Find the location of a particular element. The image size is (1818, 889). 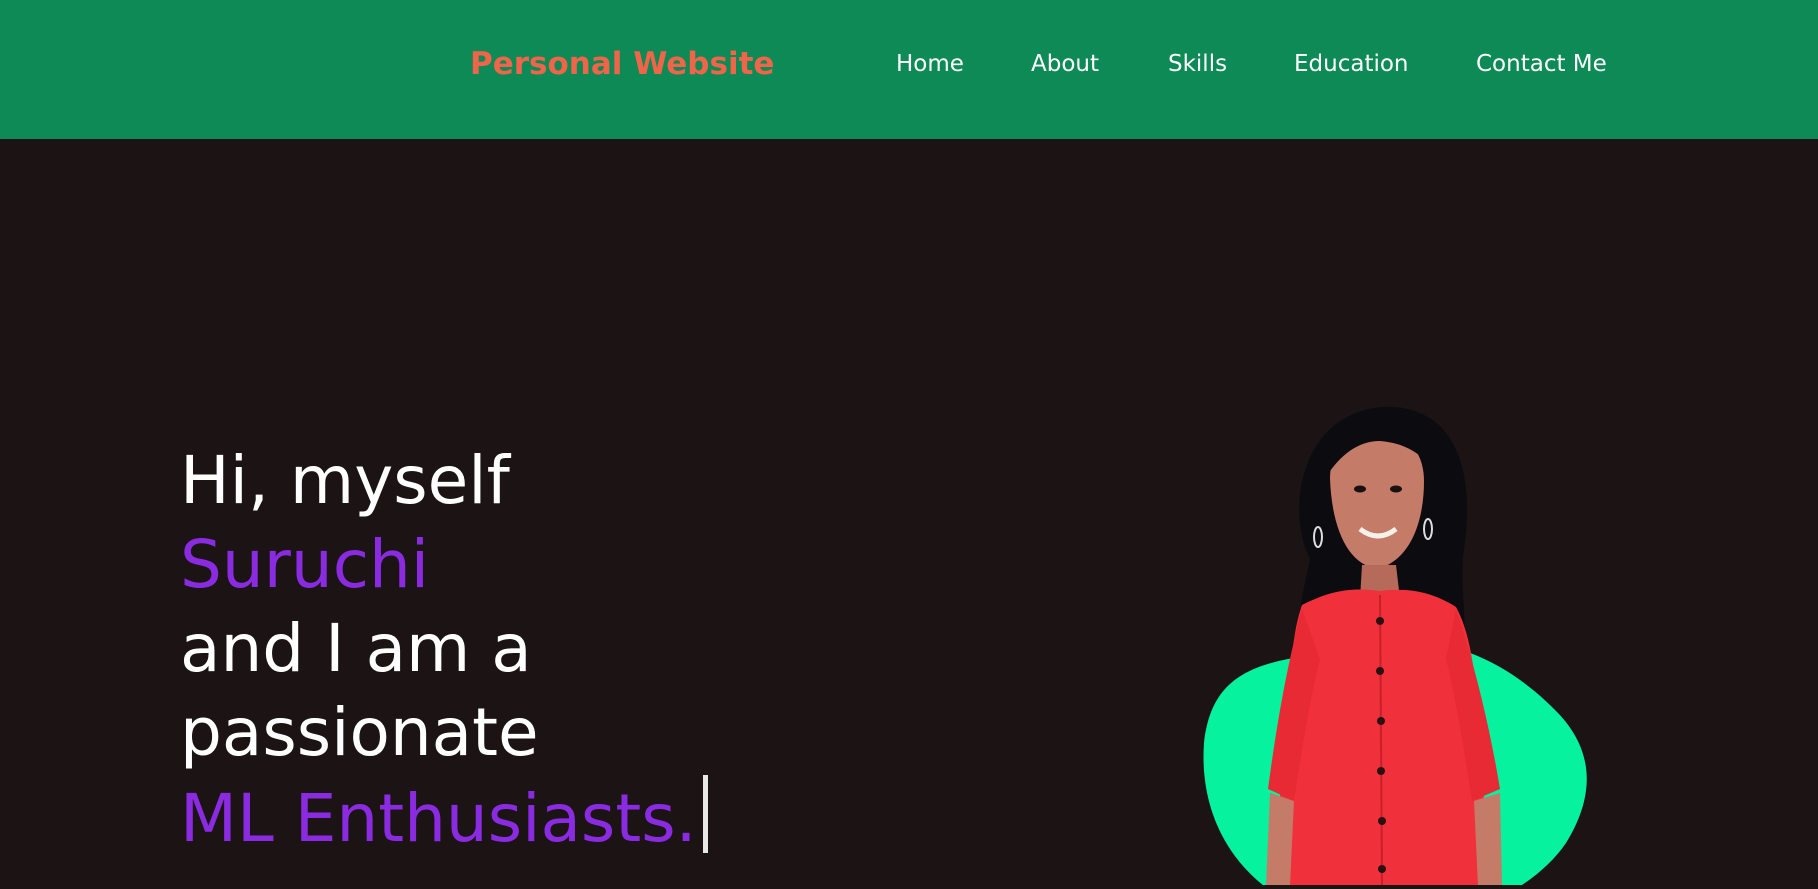

hero-intro: and I am a is located at coordinates (356, 648).